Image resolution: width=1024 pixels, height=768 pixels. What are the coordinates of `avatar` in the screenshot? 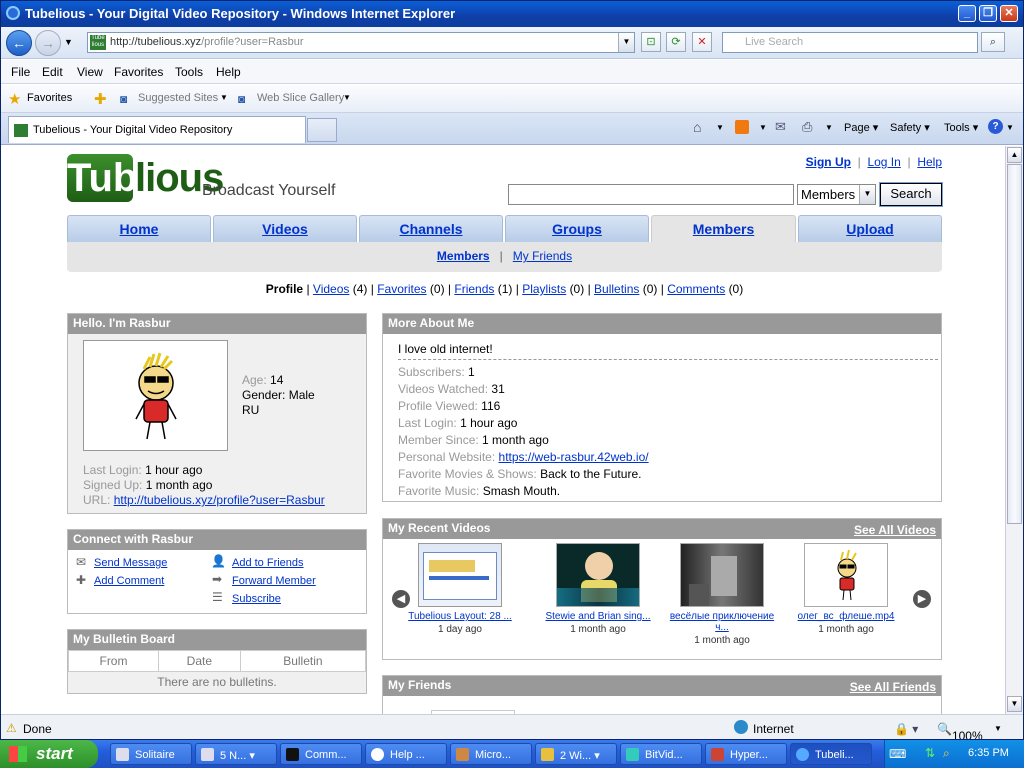 It's located at (155, 395).